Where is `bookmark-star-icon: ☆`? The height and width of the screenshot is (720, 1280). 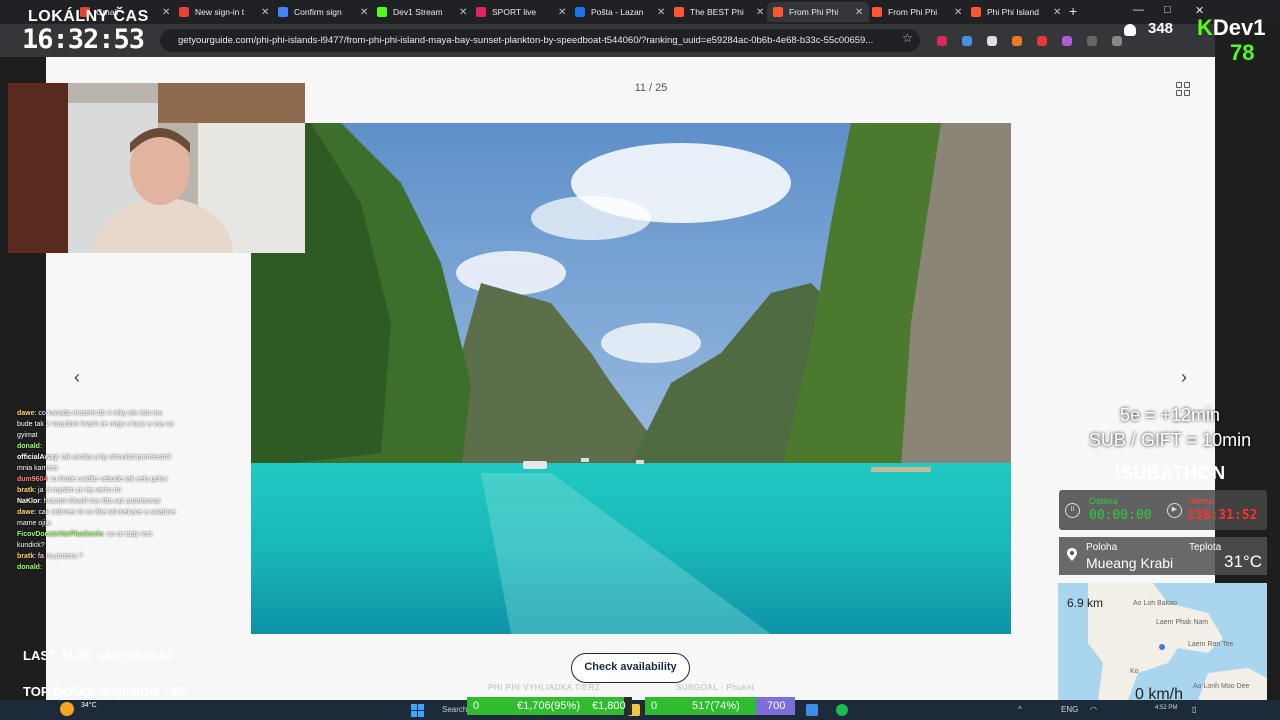
bookmark-star-icon: ☆ is located at coordinates (907, 38).